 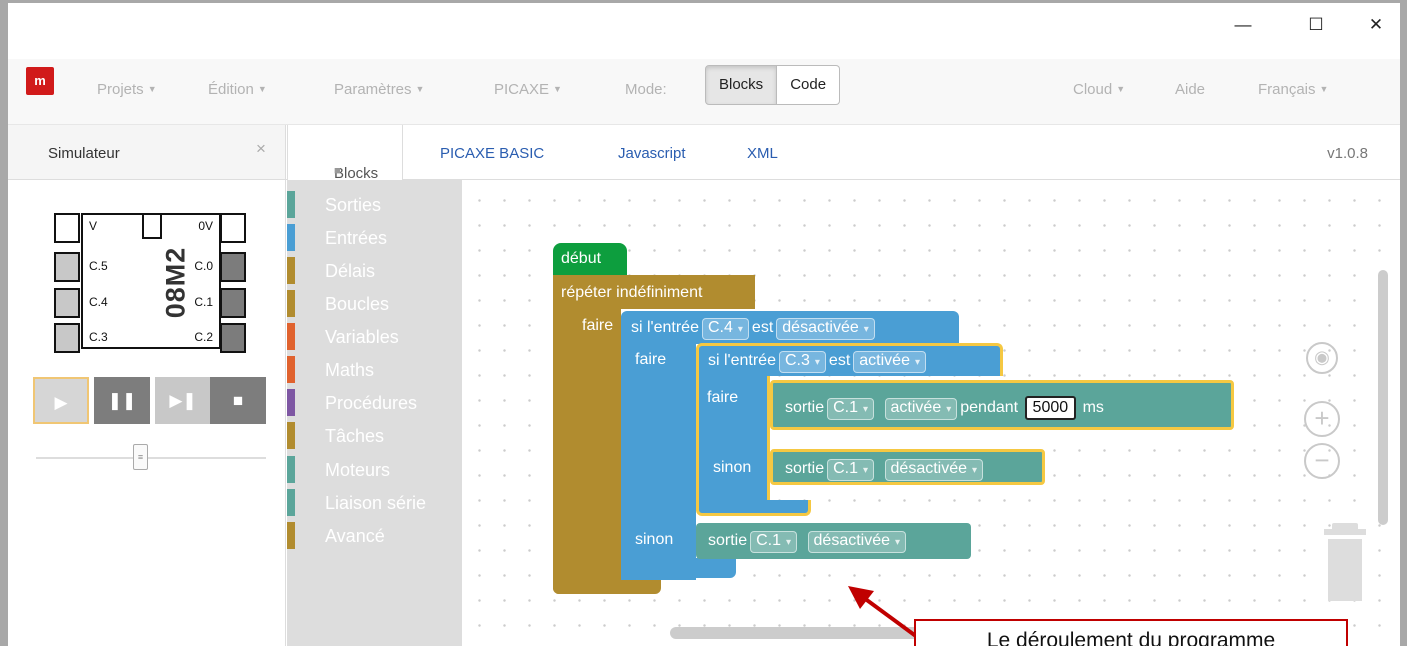 I want to click on tab-xml: XML, so click(x=762, y=153).